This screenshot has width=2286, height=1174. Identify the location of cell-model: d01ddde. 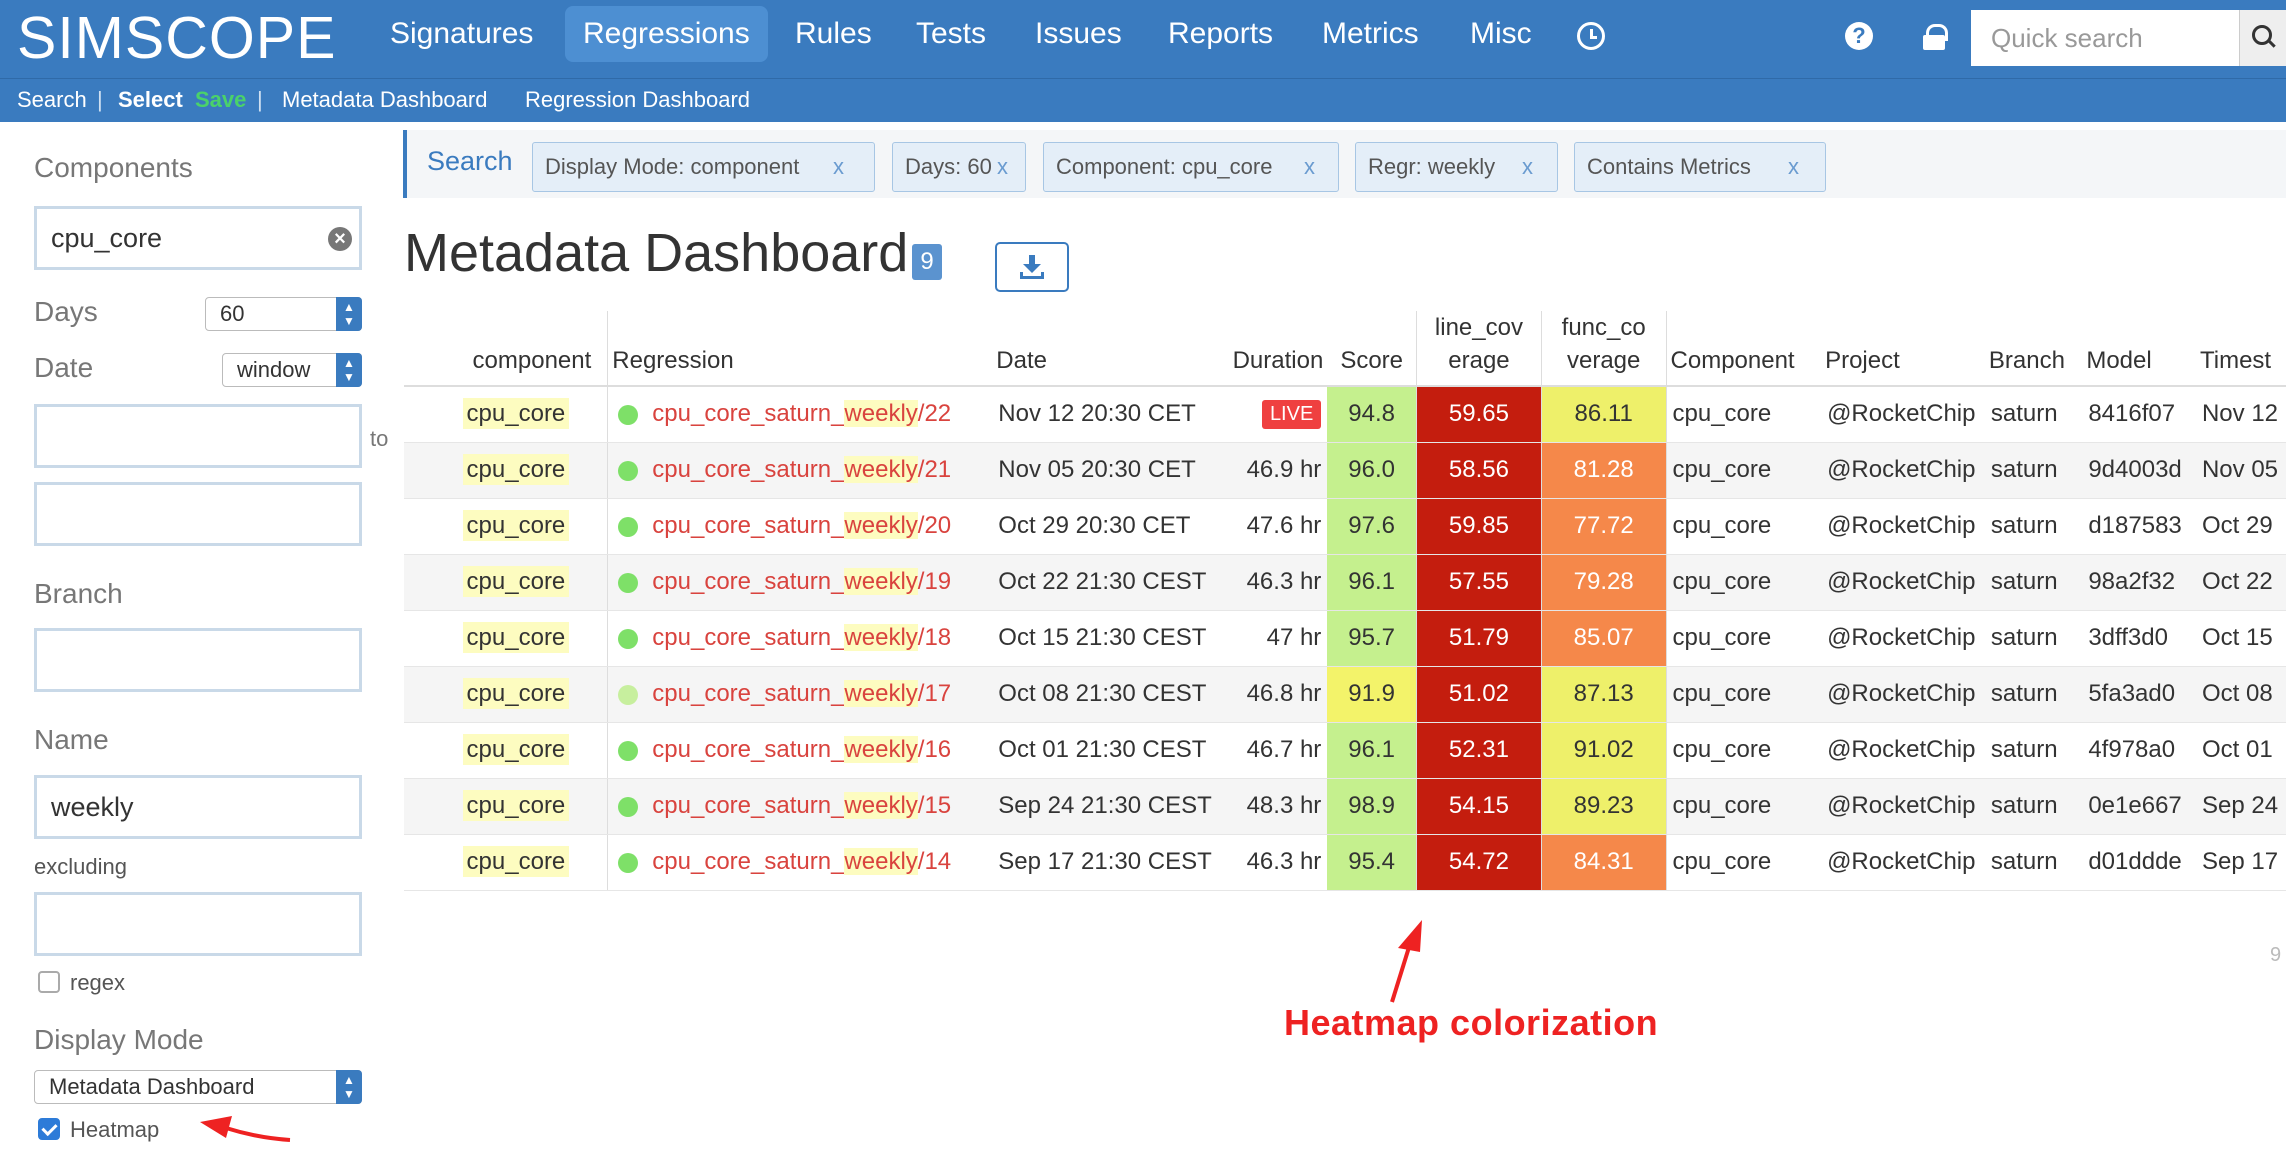
(2139, 862).